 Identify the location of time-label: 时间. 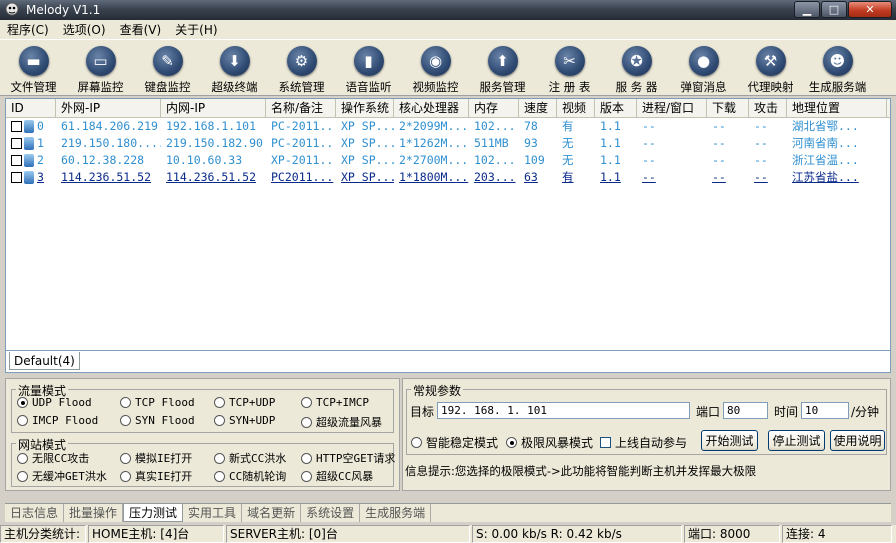
(786, 412).